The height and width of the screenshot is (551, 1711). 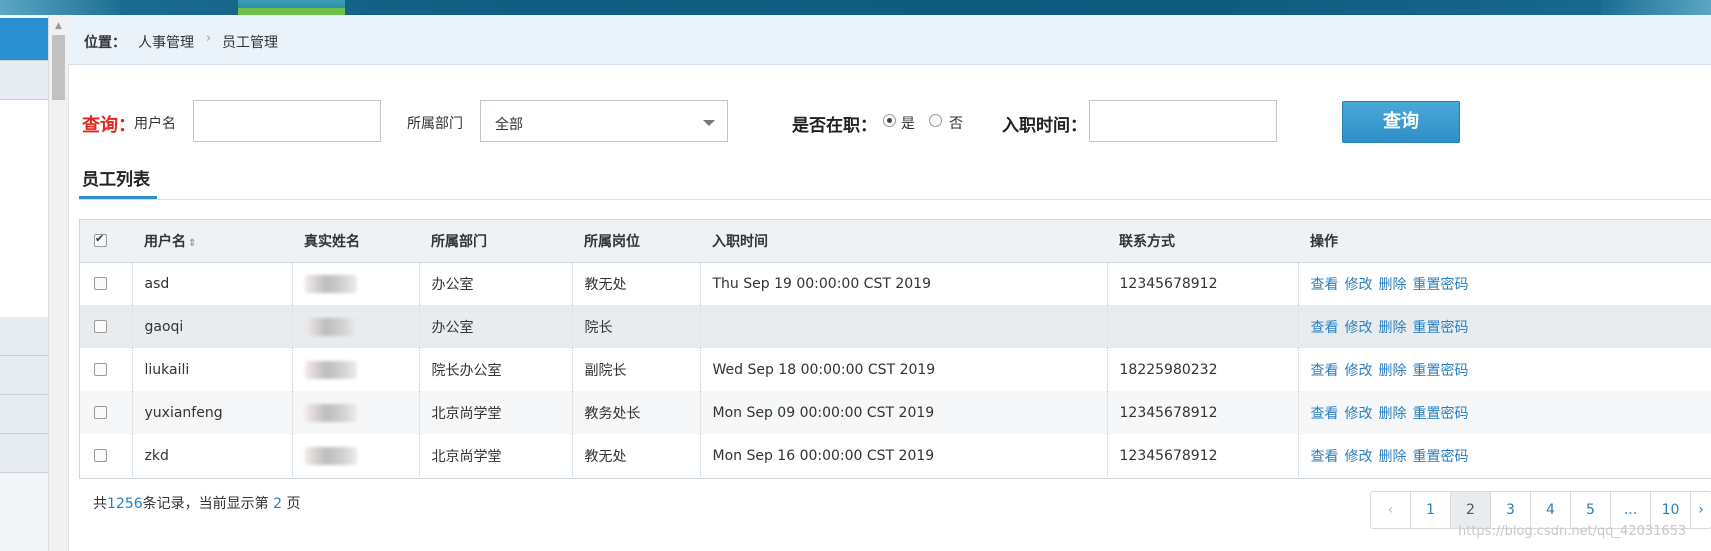 What do you see at coordinates (125, 504) in the screenshot?
I see `total-count: 1256` at bounding box center [125, 504].